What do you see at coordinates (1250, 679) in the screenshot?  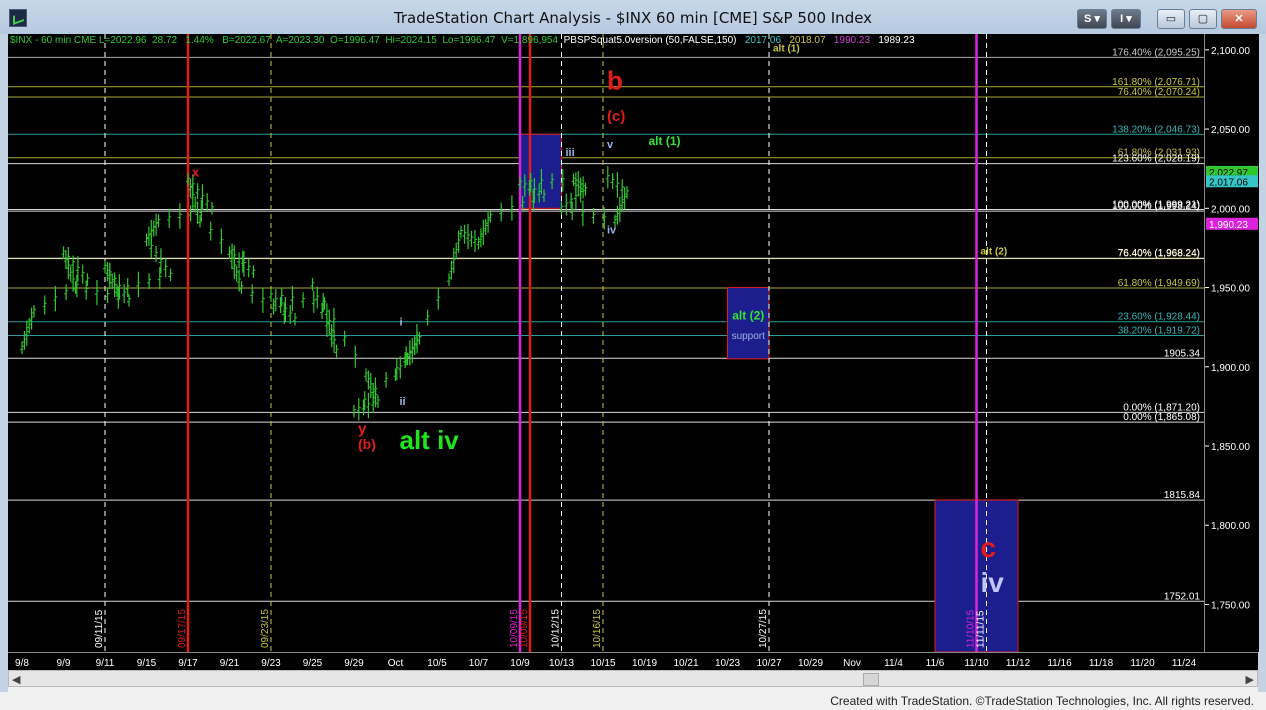 I see `scroll-right-arrow-icon: ▶` at bounding box center [1250, 679].